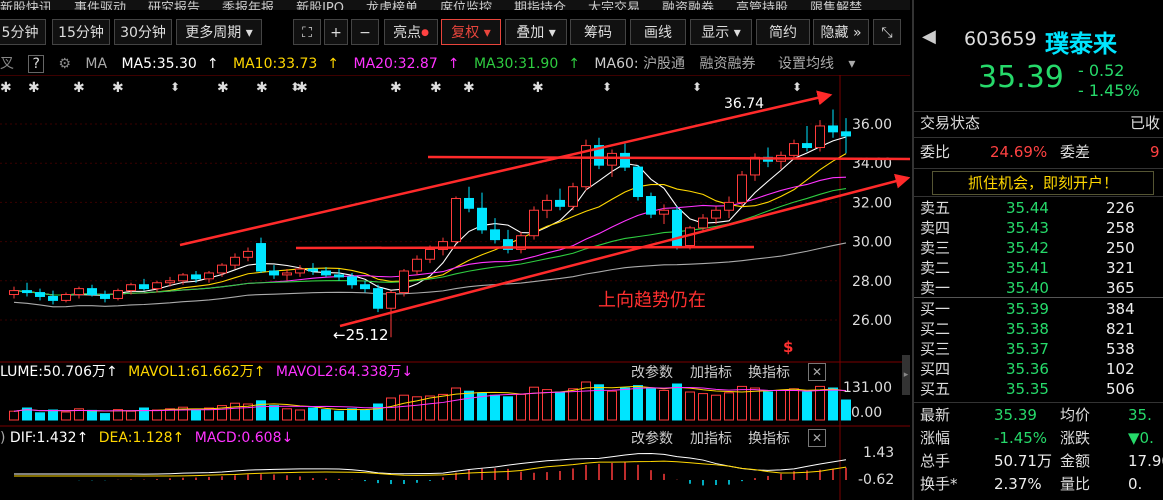  Describe the element at coordinates (23, 32) in the screenshot. I see `period-5min-button: 5分钟` at that location.